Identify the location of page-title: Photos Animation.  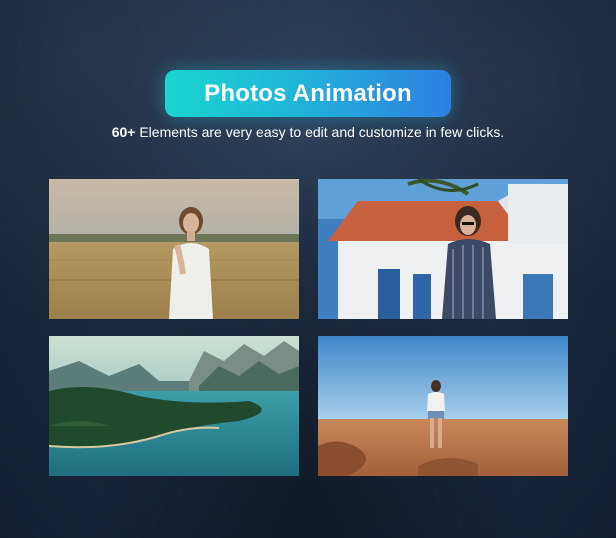
(308, 93).